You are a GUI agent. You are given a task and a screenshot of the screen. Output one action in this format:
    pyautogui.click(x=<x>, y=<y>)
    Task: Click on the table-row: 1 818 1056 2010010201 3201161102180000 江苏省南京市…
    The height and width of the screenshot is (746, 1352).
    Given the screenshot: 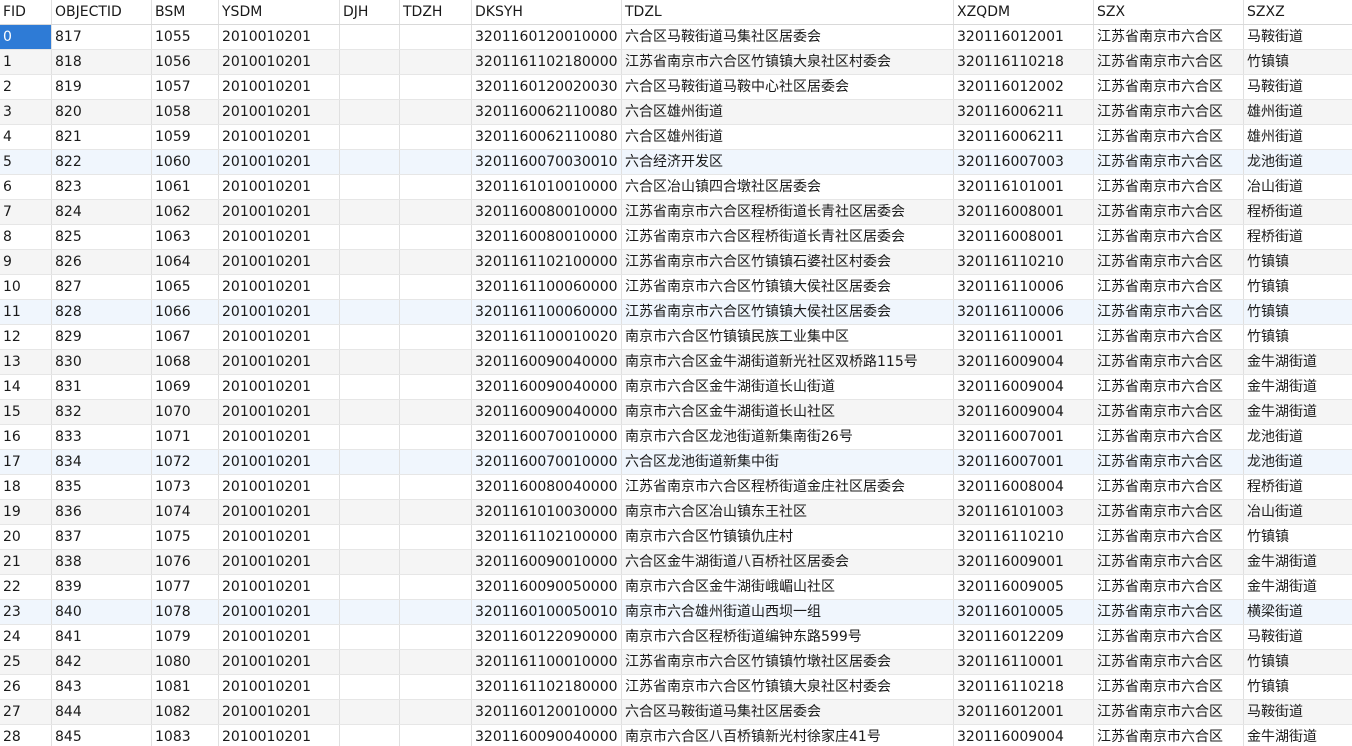 What is the action you would take?
    pyautogui.click(x=676, y=62)
    